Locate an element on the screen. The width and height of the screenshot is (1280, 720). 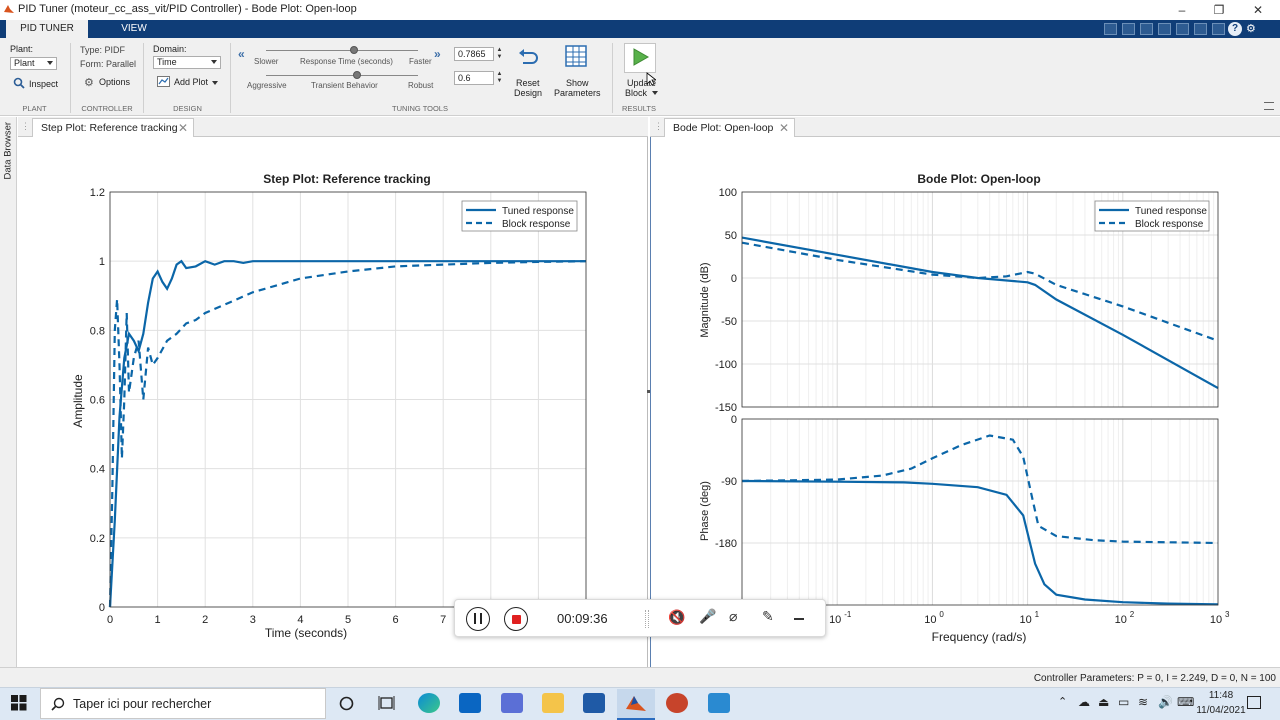
tab-view: VIEW is located at coordinates (134, 29).